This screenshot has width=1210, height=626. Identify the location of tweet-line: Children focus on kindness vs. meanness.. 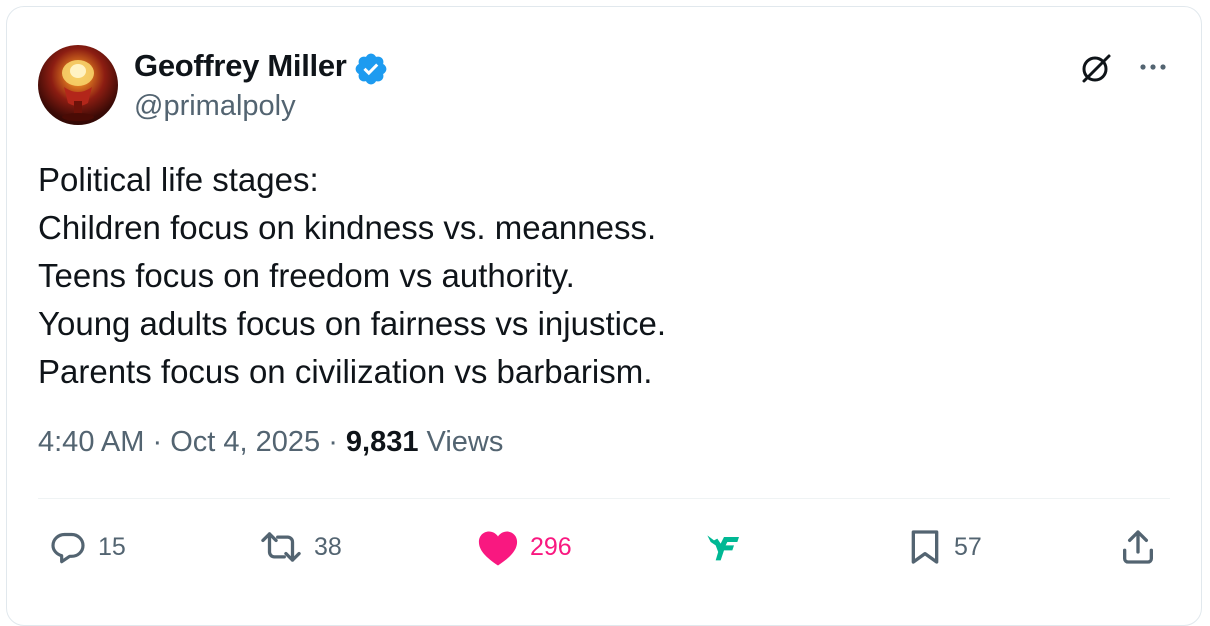
(347, 227).